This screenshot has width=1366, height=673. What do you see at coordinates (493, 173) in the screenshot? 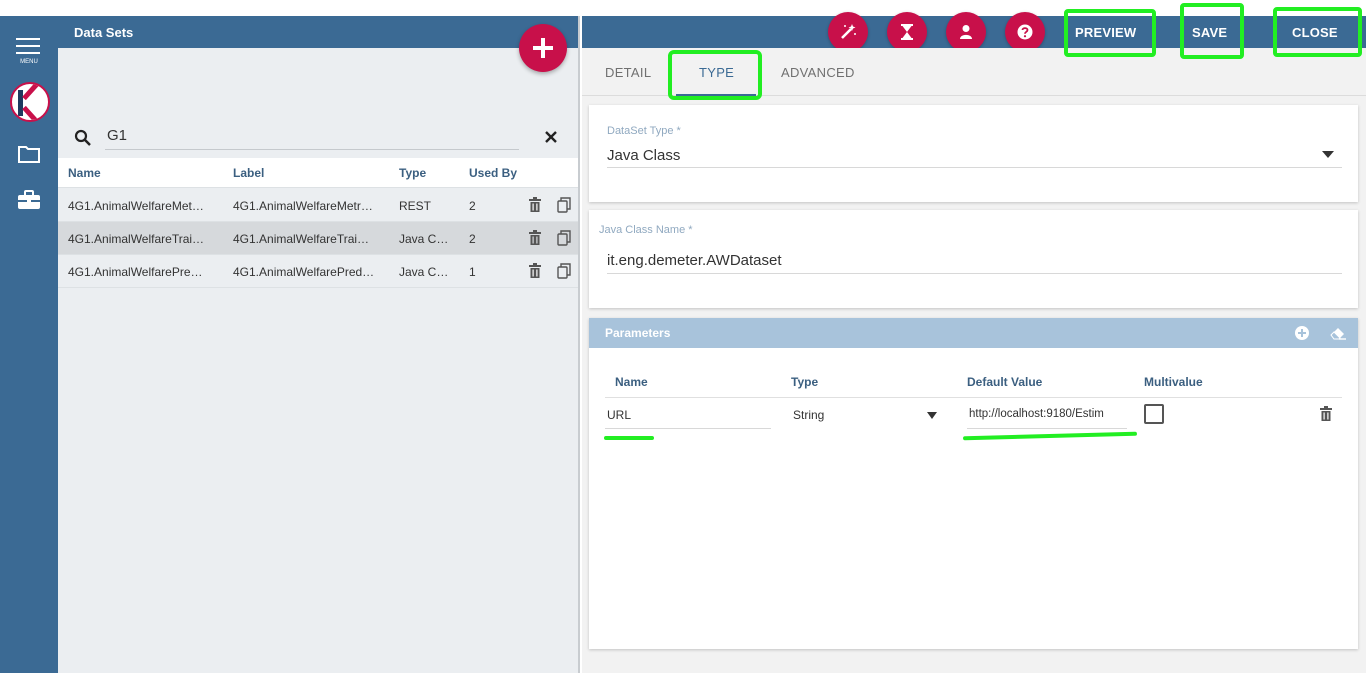
I see `column-header-used-by: Used By` at bounding box center [493, 173].